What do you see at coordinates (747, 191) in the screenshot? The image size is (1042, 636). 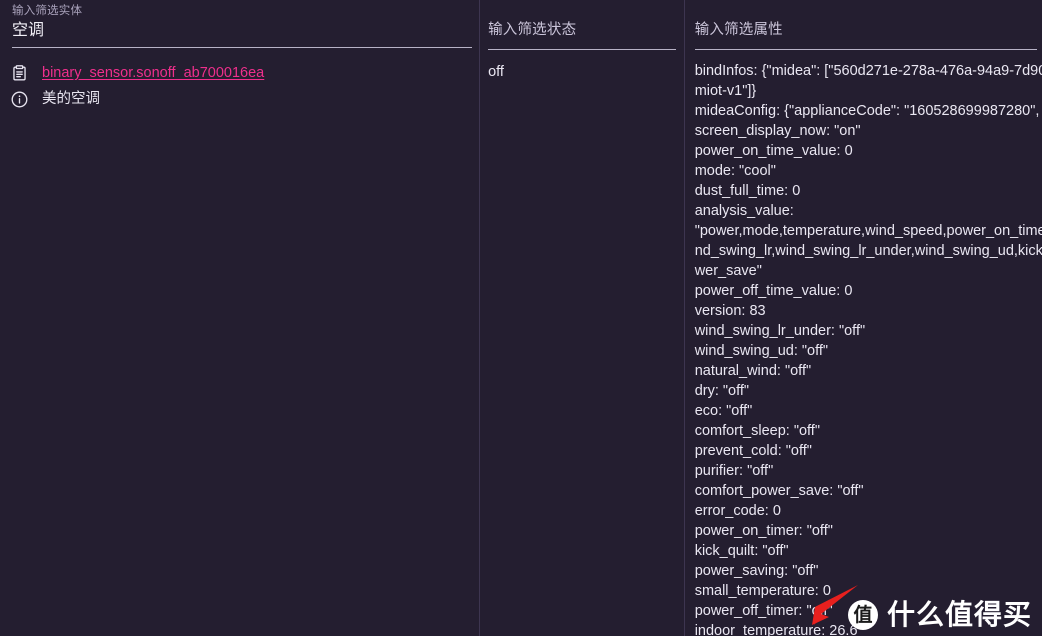 I see `attribute-line: dust_full_time: 0` at bounding box center [747, 191].